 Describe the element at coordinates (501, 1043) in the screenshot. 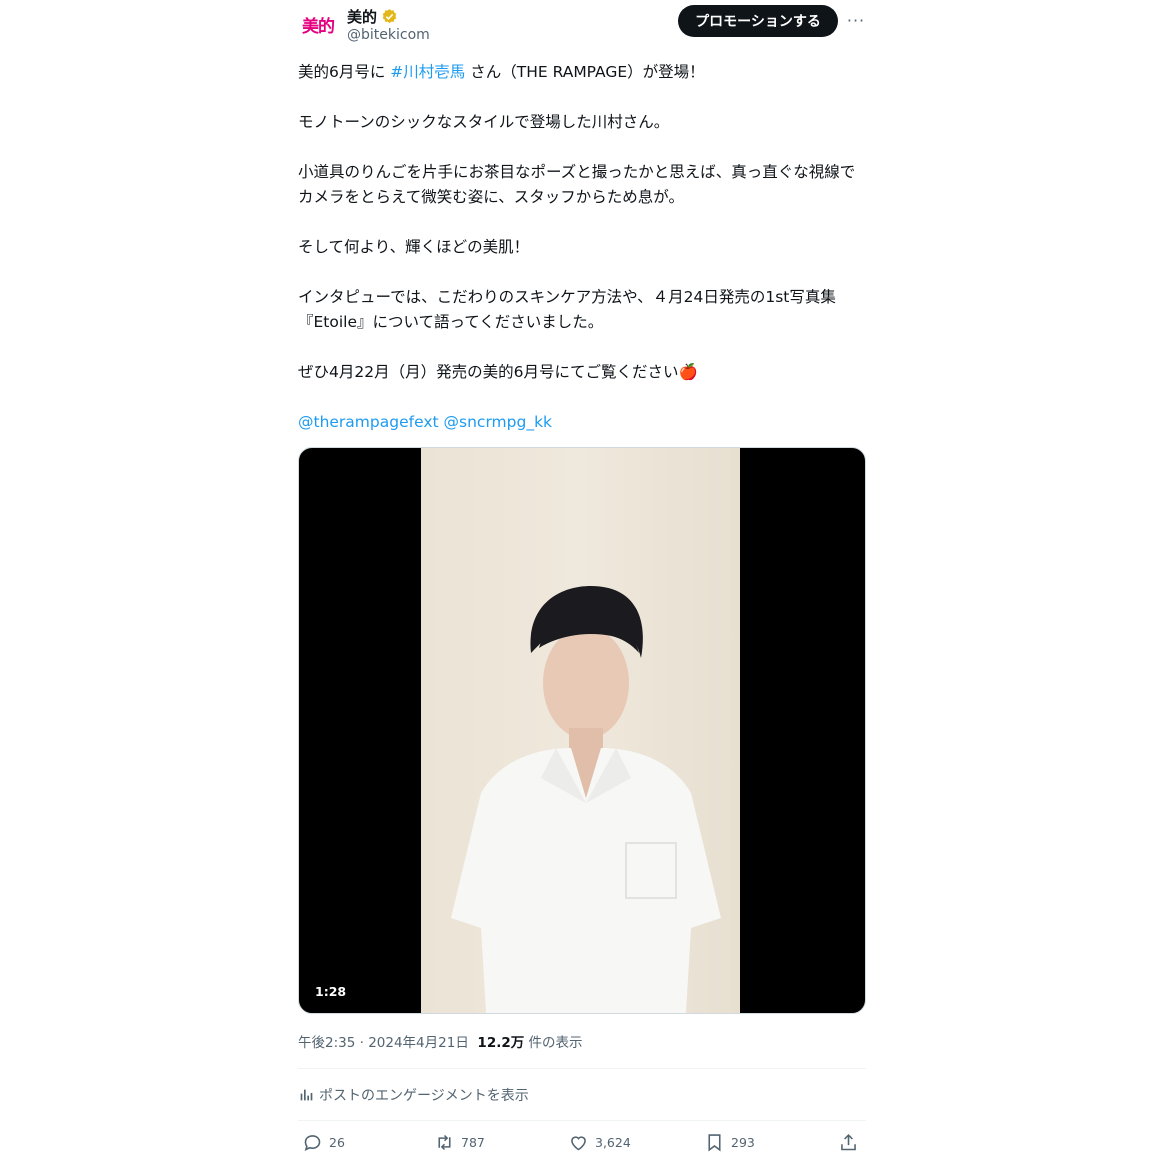

I see `view-count: 12.2万` at that location.